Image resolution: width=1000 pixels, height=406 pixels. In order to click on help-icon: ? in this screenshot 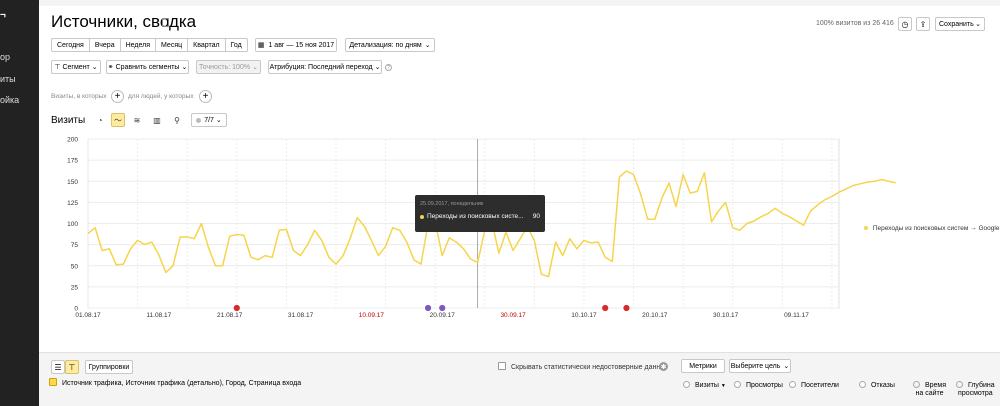, I will do `click(388, 67)`.